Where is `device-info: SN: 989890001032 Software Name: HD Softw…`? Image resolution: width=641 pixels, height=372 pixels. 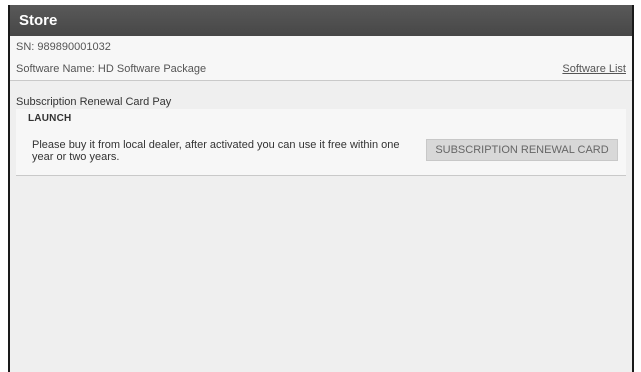 device-info: SN: 989890001032 Software Name: HD Softw… is located at coordinates (321, 58).